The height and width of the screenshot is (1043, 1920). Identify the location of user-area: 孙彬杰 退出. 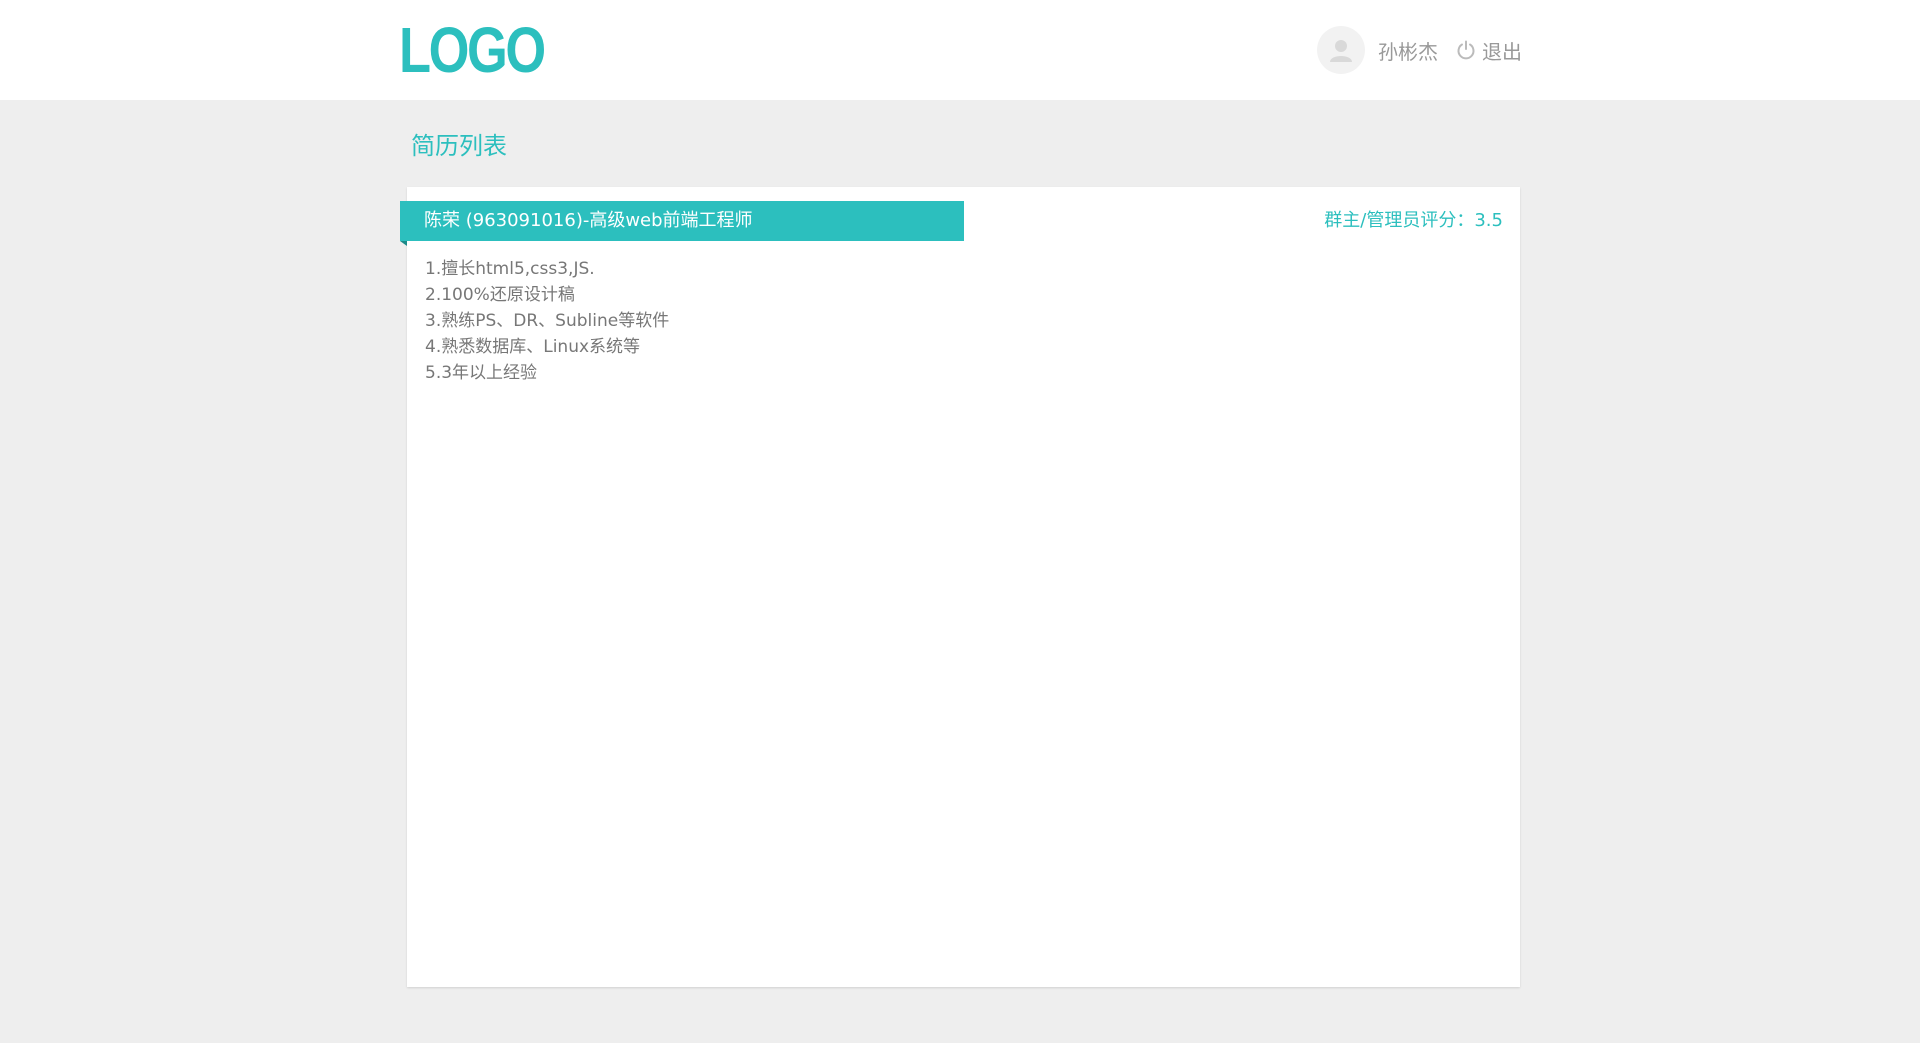
(1419, 50).